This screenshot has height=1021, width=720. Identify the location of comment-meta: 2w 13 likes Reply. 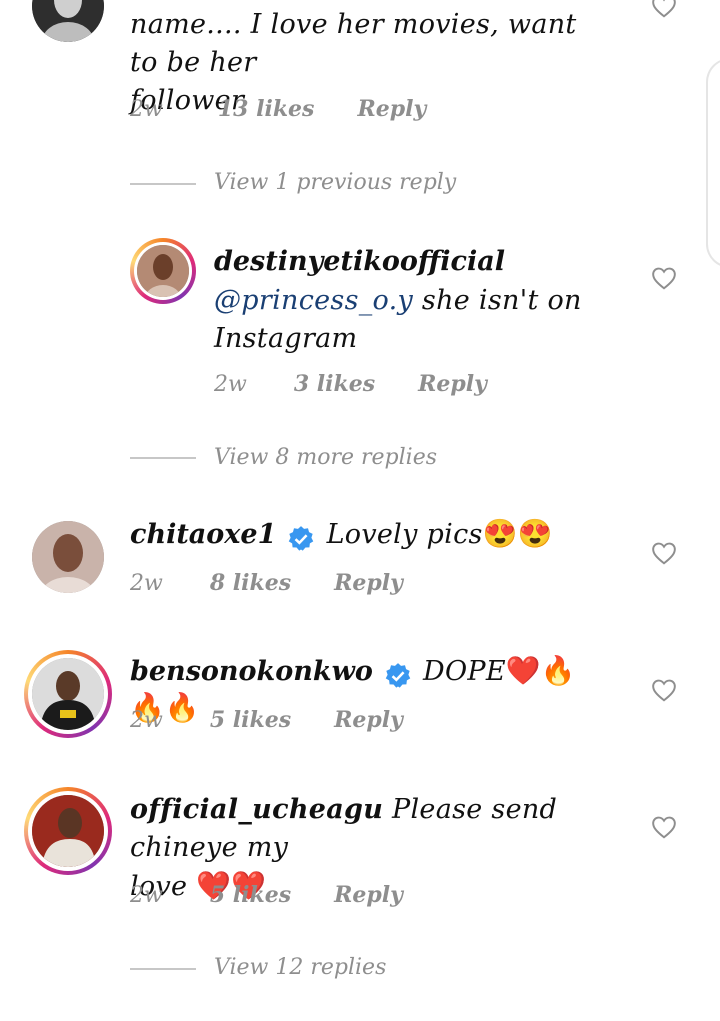
(278, 109).